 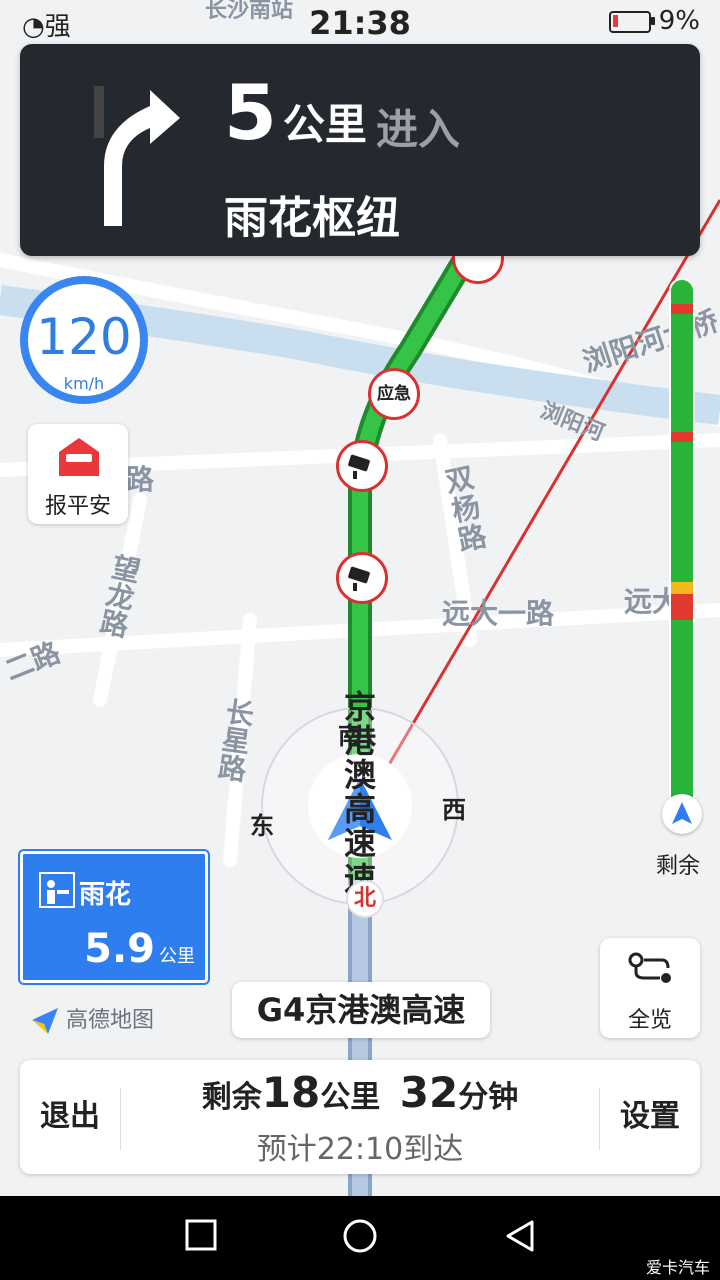 I want to click on report-safe-button: 报平安, so click(x=78, y=474).